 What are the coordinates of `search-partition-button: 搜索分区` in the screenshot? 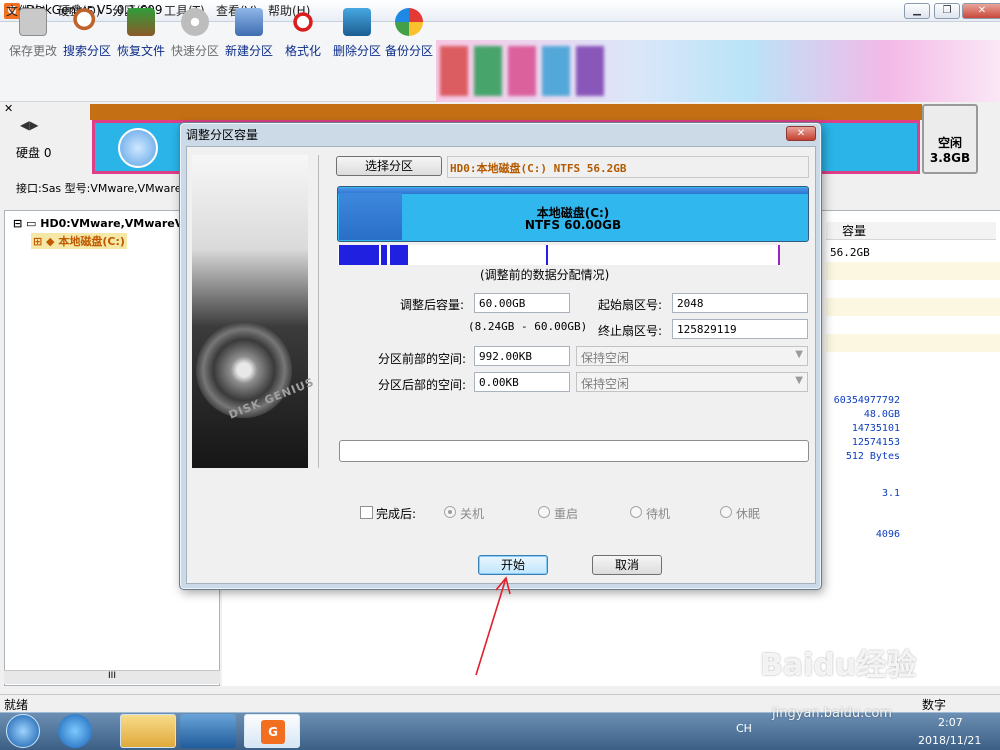 It's located at (87, 32).